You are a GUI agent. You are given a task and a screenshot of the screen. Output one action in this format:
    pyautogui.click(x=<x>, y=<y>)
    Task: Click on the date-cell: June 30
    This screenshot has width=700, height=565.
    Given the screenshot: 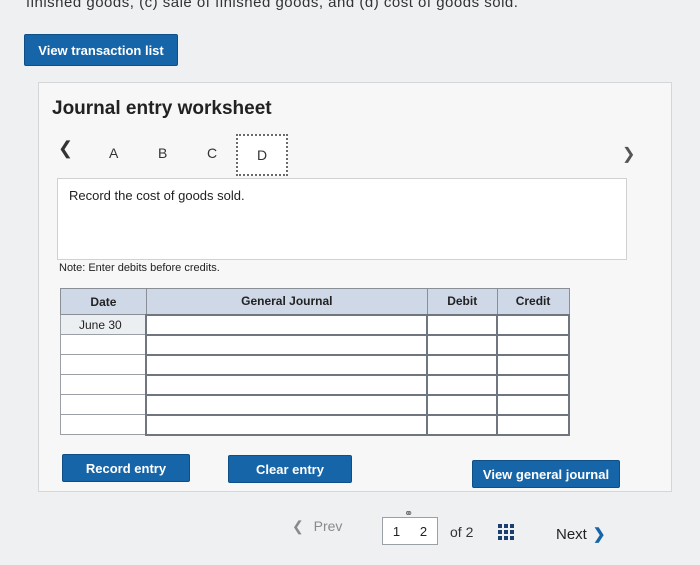 What is the action you would take?
    pyautogui.click(x=103, y=324)
    